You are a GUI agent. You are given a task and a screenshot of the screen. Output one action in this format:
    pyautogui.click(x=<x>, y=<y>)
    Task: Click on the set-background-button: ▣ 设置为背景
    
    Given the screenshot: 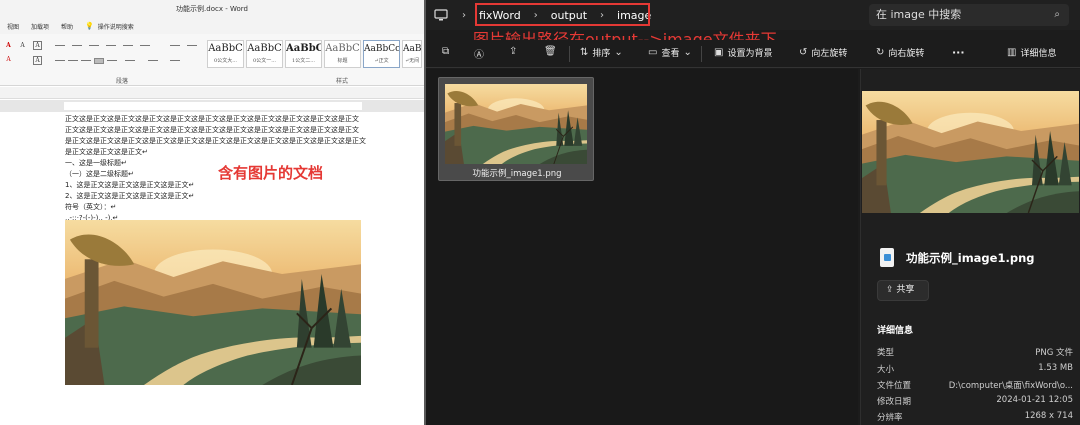 What is the action you would take?
    pyautogui.click(x=743, y=52)
    